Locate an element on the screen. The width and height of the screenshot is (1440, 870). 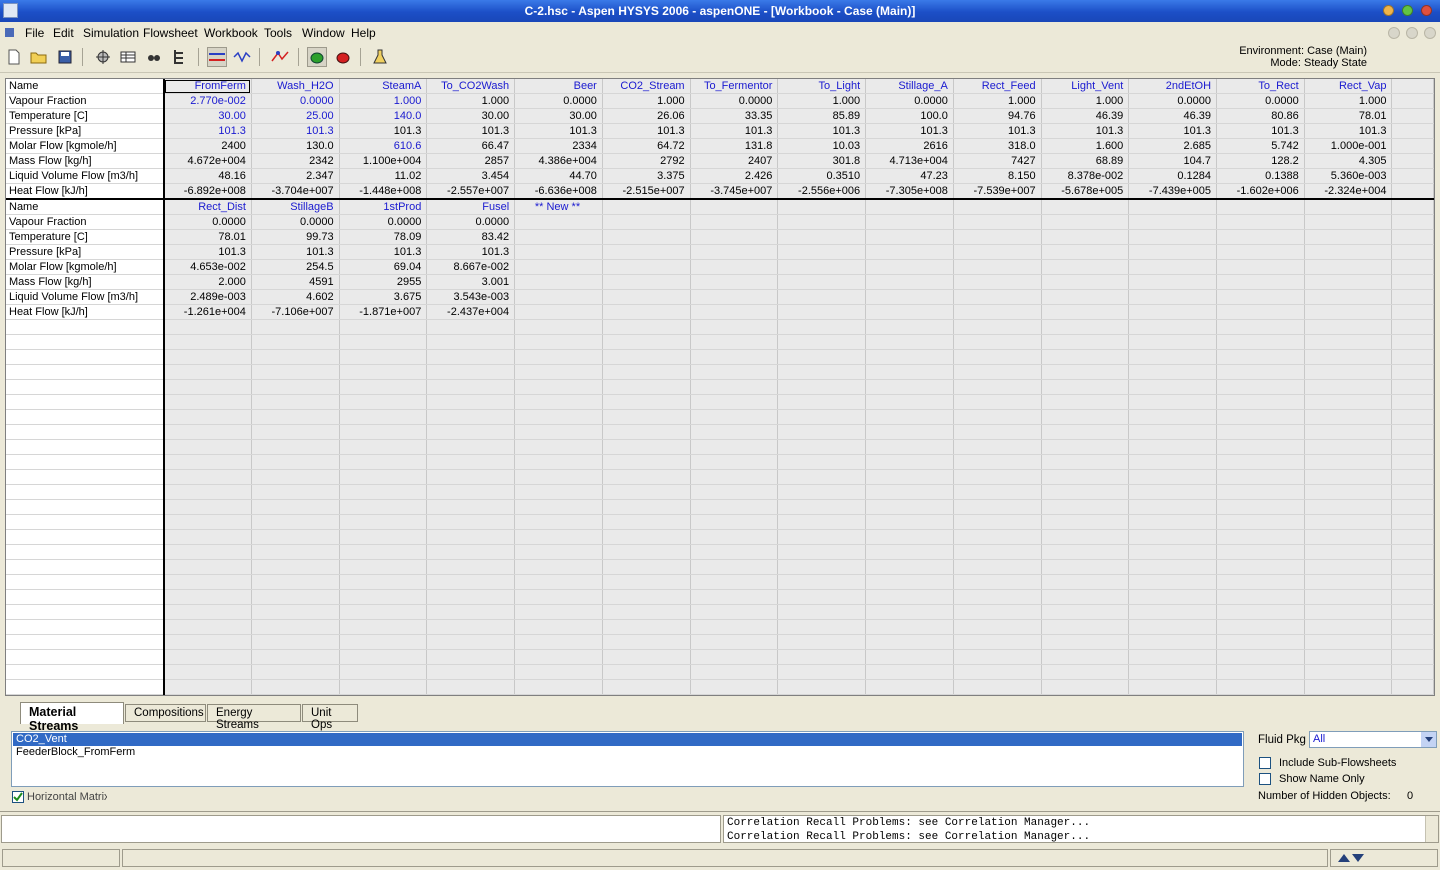
tab-compositions: Compositions is located at coordinates (165, 713).